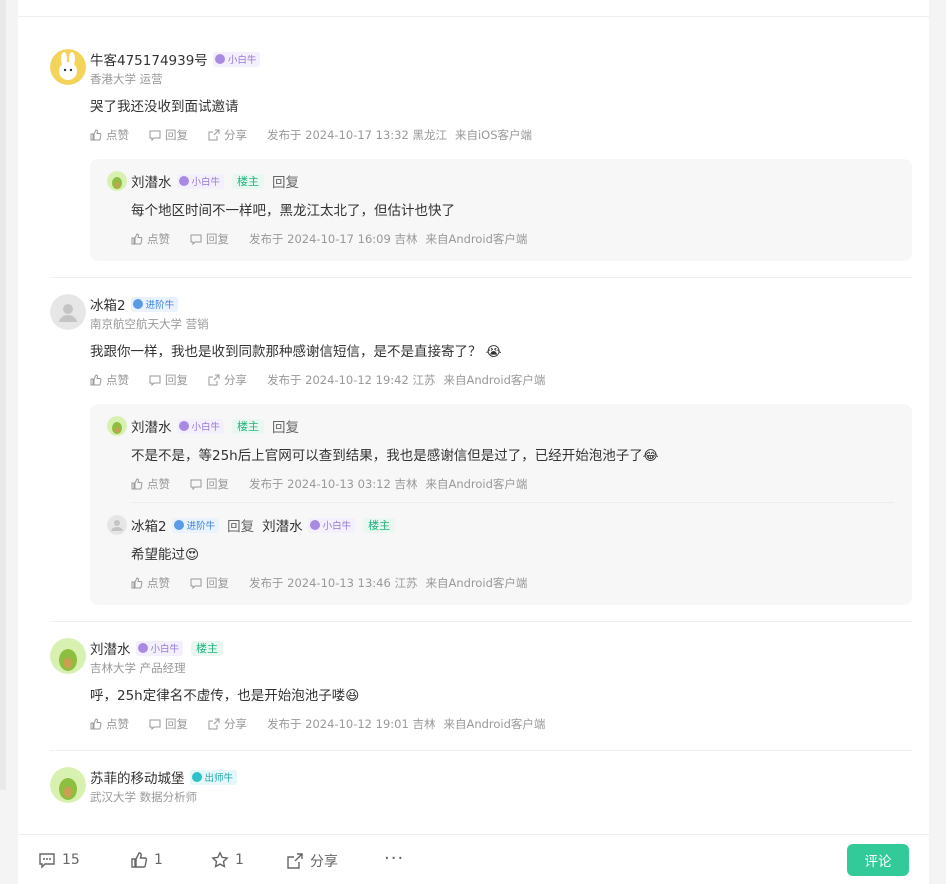  Describe the element at coordinates (242, 60) in the screenshot. I see `badge-label: 小白牛` at that location.